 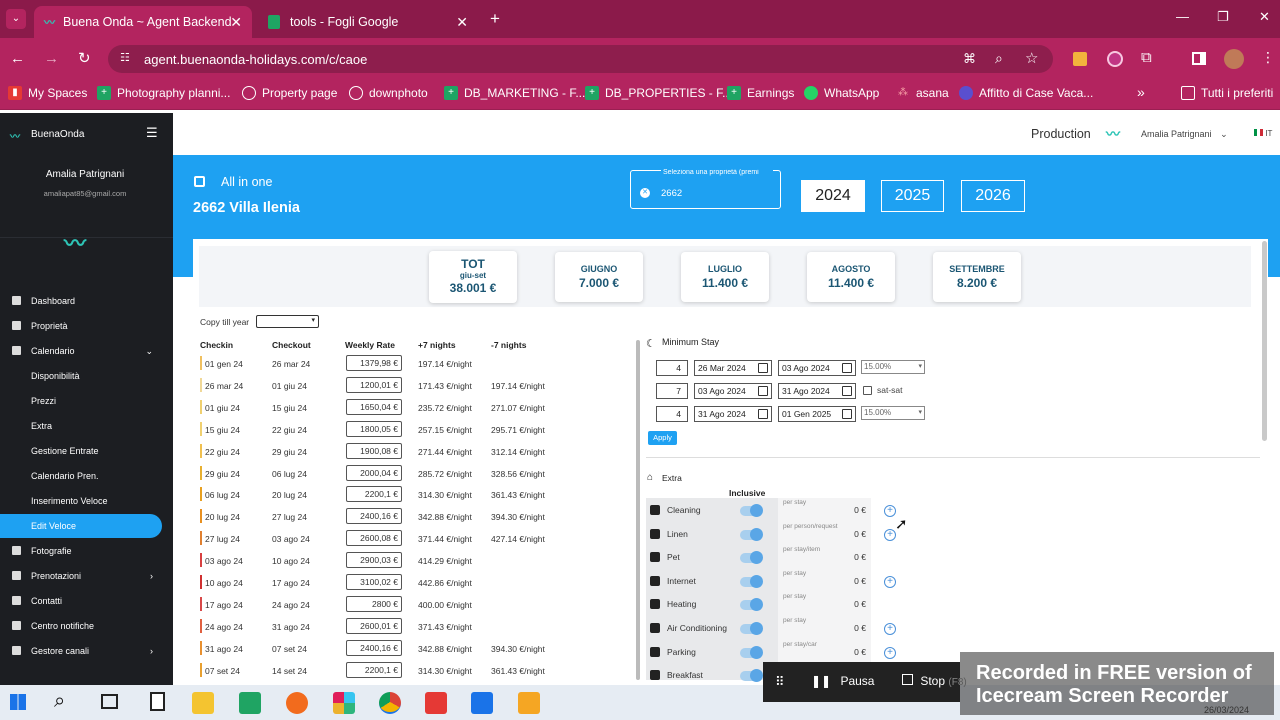 What do you see at coordinates (580, 59) in the screenshot?
I see `url-bar: ☷ agent.buenaonda-holidays.com/c/caoe` at bounding box center [580, 59].